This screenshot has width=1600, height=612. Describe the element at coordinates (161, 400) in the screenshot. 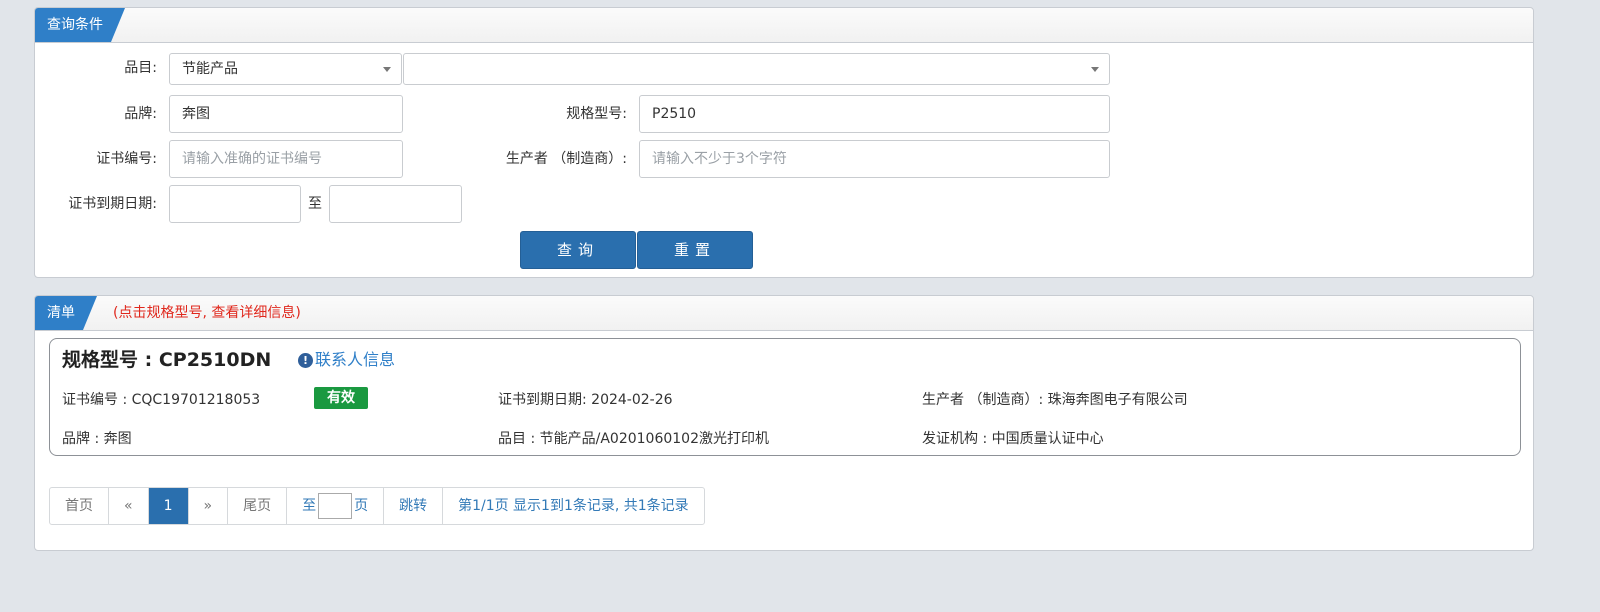

I see `cert-no-value: 证书编号 : CQC19701218053` at that location.